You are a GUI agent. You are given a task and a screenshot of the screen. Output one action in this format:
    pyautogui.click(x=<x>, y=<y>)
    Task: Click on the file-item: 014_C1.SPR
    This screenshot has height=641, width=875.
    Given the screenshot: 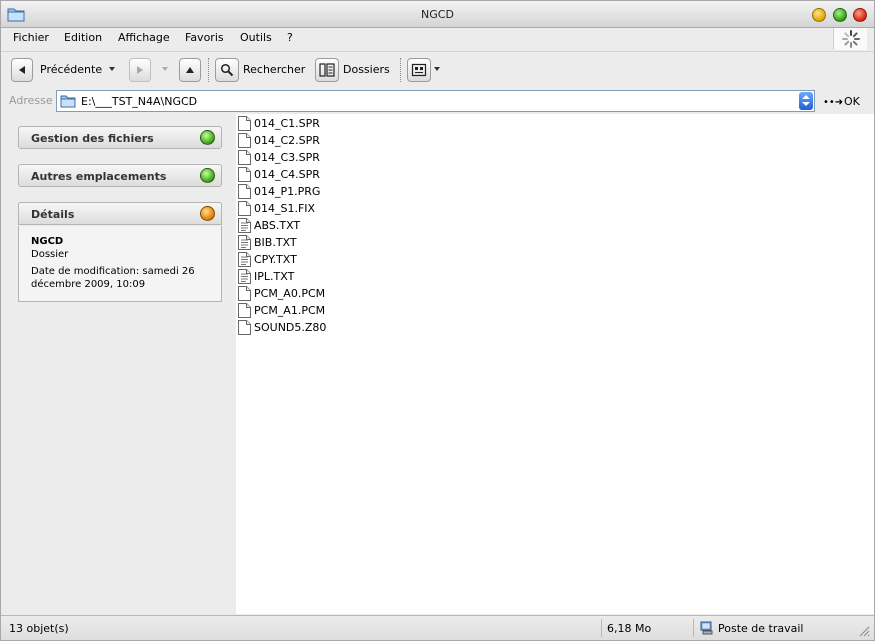 What is the action you would take?
    pyautogui.click(x=279, y=123)
    